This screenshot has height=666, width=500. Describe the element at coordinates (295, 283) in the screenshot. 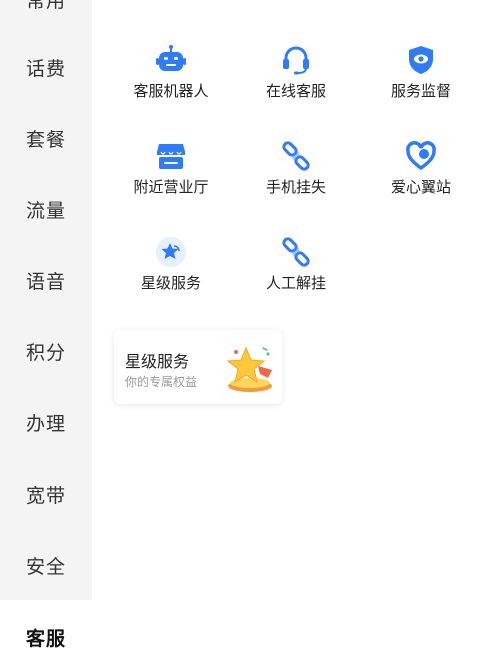

I see `service-label: 人工解挂` at that location.